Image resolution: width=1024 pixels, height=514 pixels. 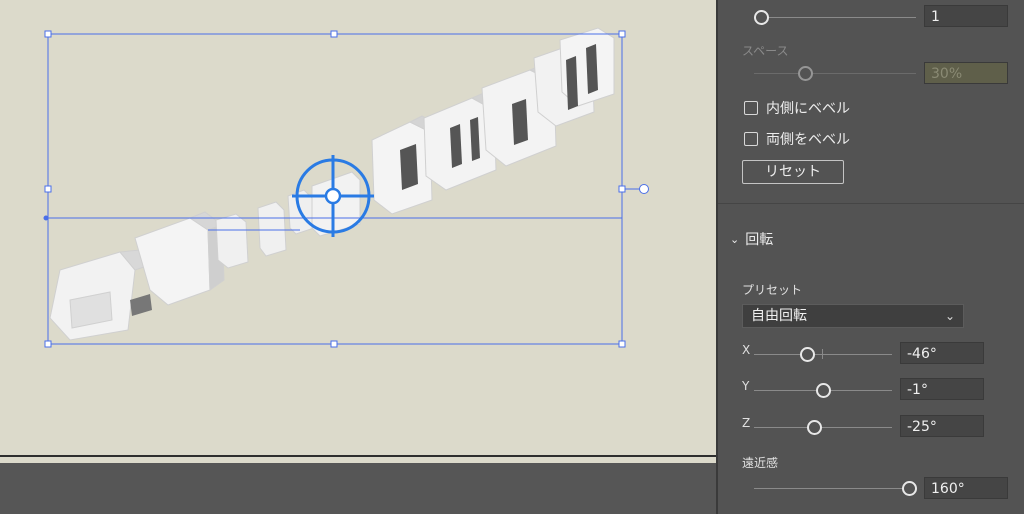 I want to click on preset-label: プリセット, so click(x=772, y=290).